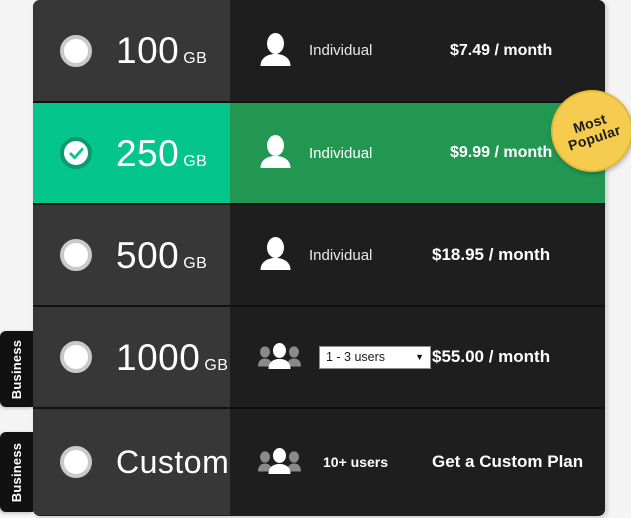 This screenshot has height=518, width=631. I want to click on plan-row-details-pane: Individual $9.99 / month, so click(417, 153).